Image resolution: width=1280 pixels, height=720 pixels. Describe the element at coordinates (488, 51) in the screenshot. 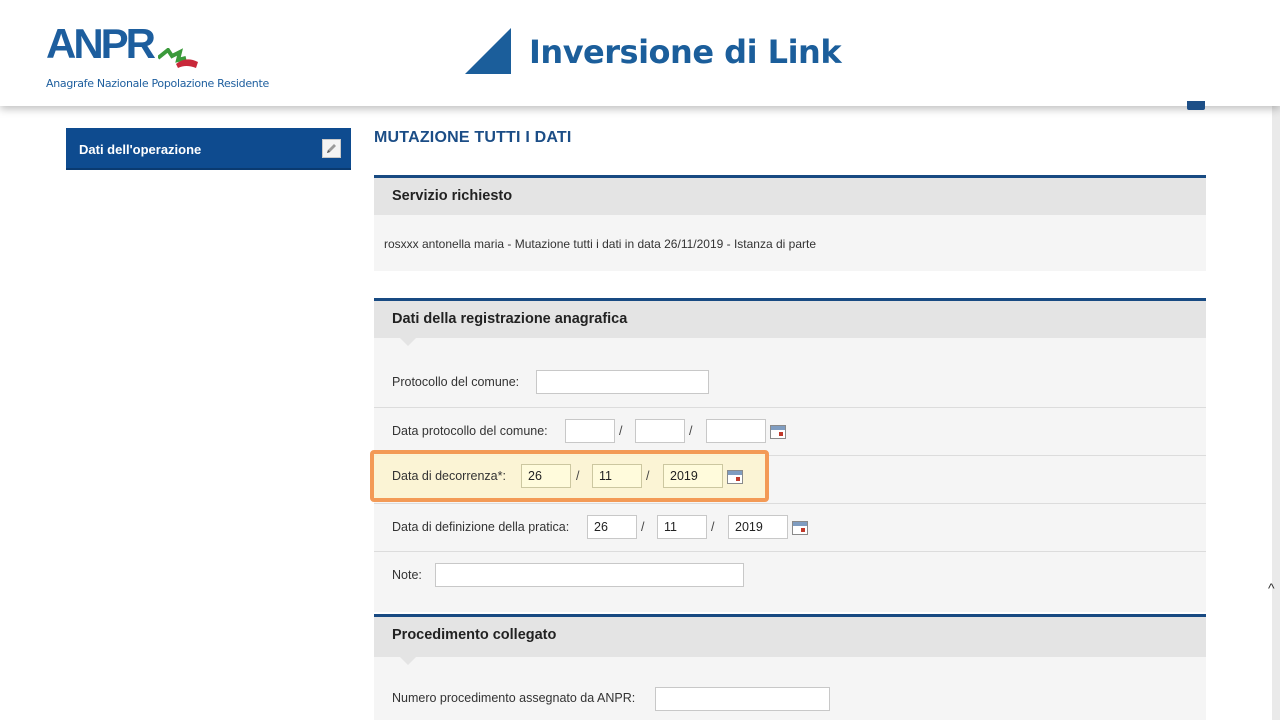

I see `title-triangle-icon` at that location.